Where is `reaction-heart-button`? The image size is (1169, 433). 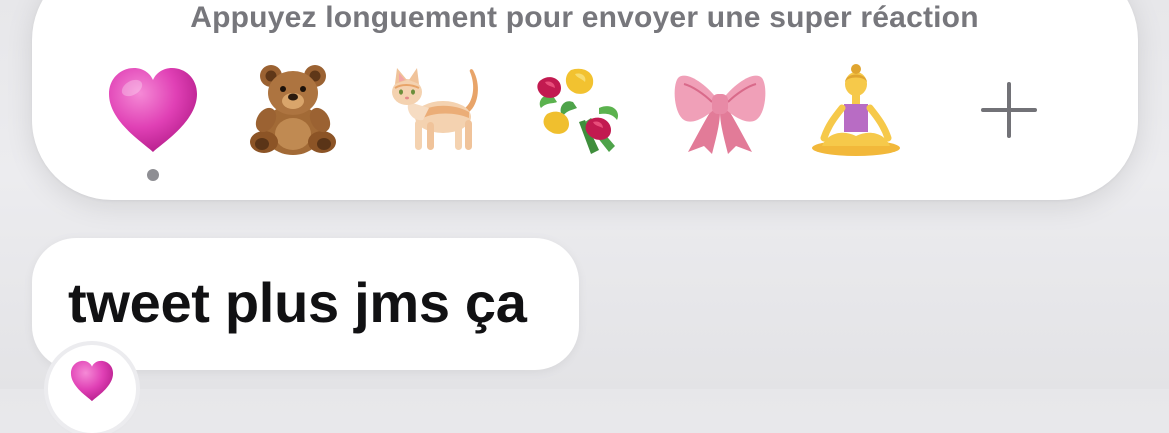
reaction-heart-button is located at coordinates (153, 110).